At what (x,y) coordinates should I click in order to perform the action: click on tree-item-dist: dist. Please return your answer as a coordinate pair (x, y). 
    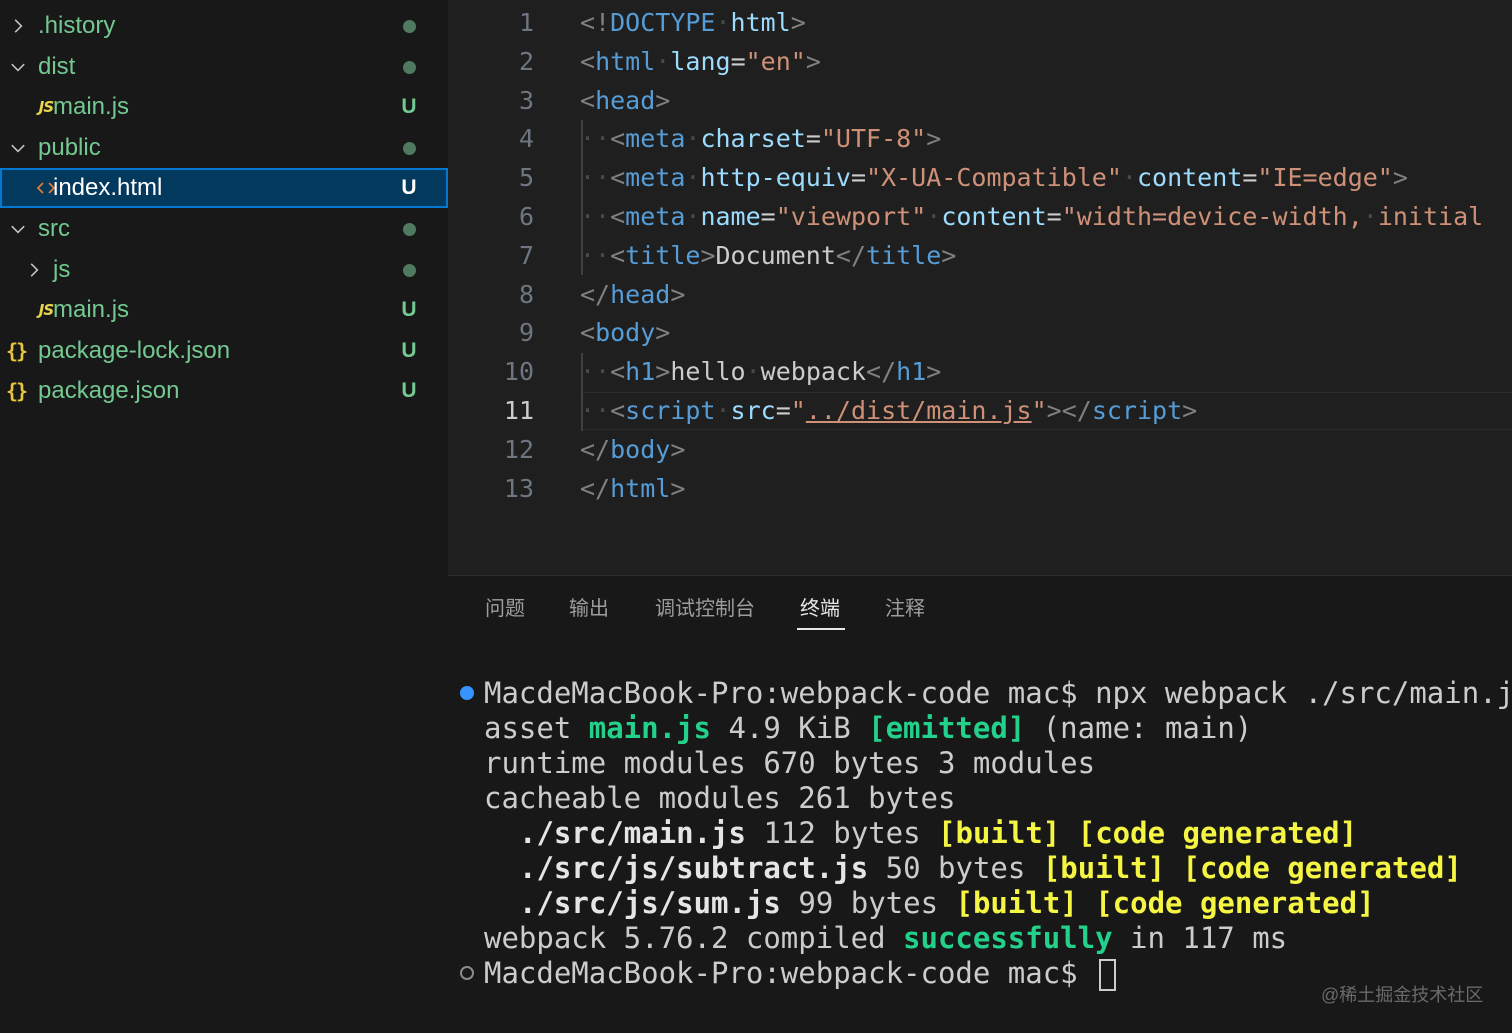
    Looking at the image, I should click on (224, 67).